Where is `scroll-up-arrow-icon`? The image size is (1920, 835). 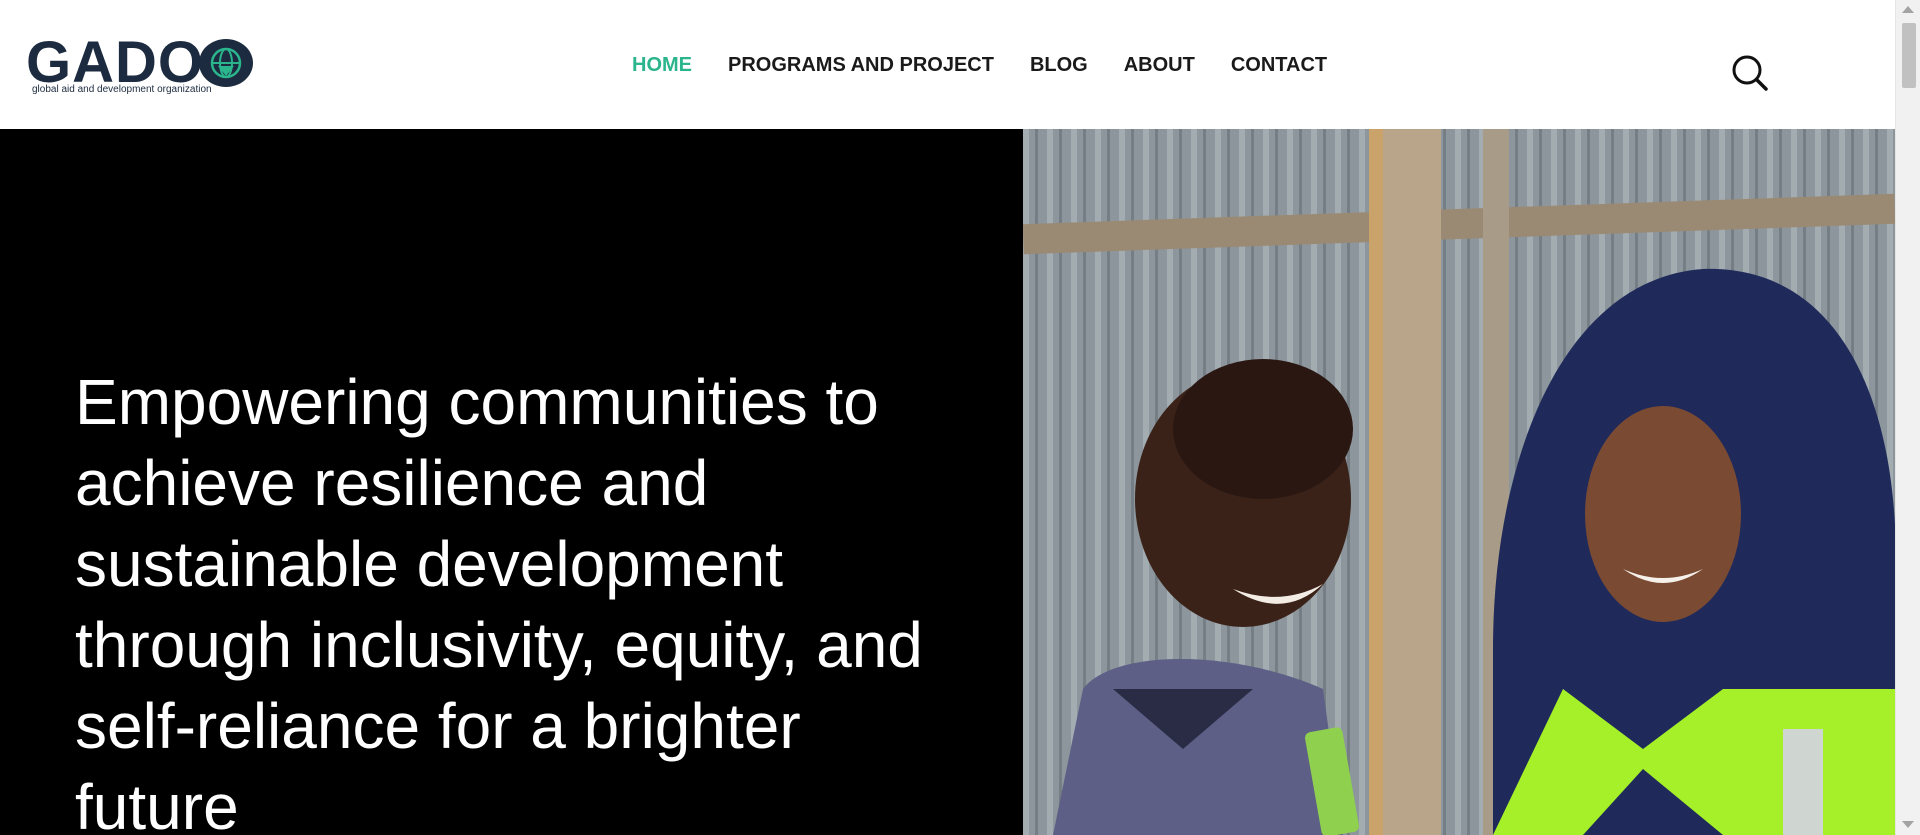 scroll-up-arrow-icon is located at coordinates (1908, 9).